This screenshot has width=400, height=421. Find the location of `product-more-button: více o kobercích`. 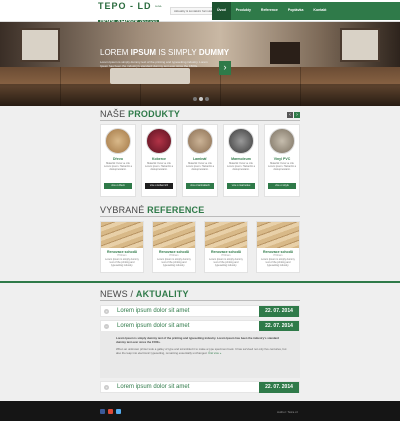

product-more-button: více o kobercích is located at coordinates (159, 186).